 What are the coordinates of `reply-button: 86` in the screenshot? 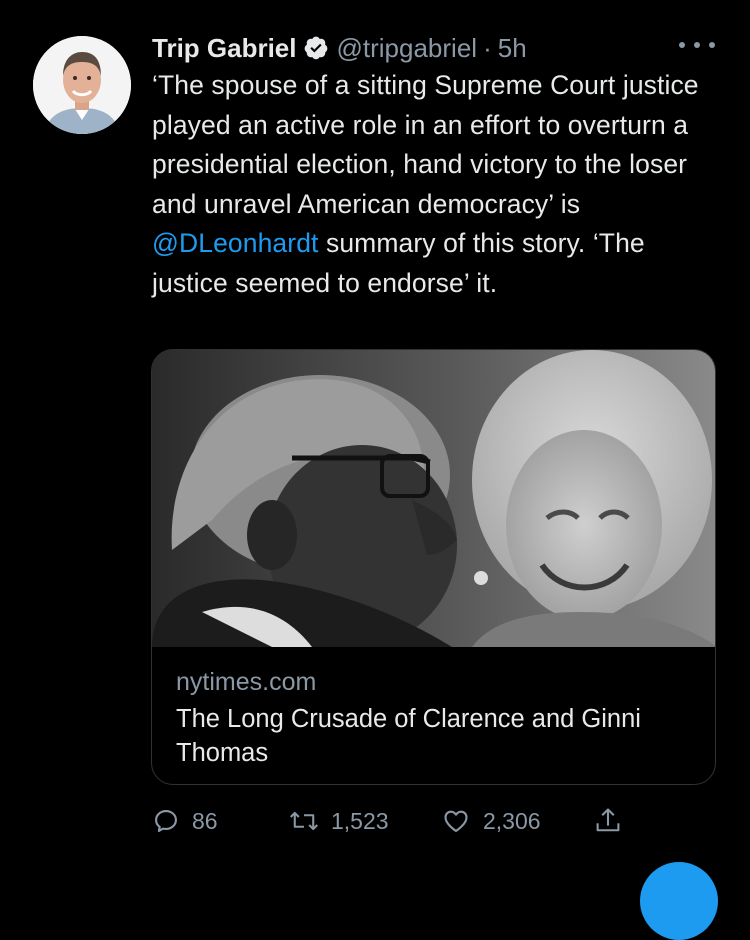 It's located at (185, 821).